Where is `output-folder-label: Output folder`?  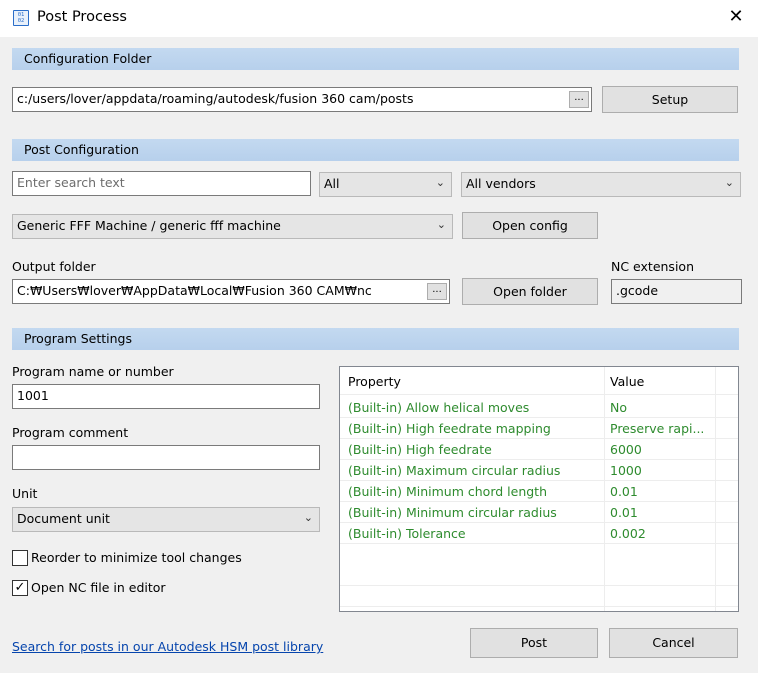 output-folder-label: Output folder is located at coordinates (54, 266).